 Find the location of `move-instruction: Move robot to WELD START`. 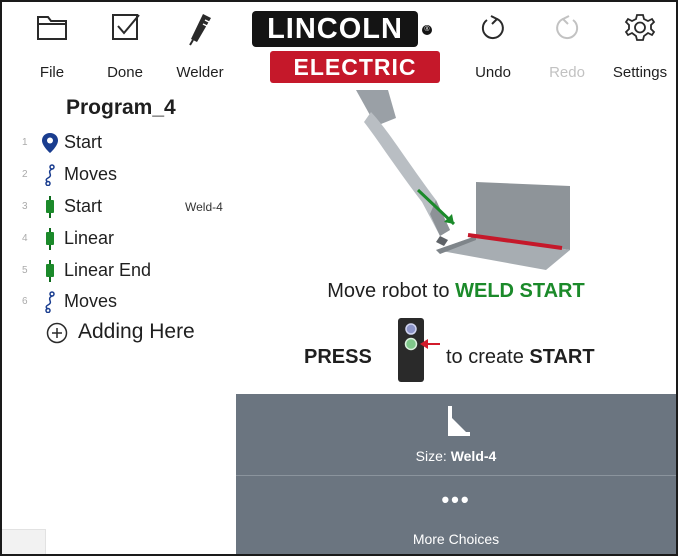

move-instruction: Move robot to WELD START is located at coordinates (456, 291).